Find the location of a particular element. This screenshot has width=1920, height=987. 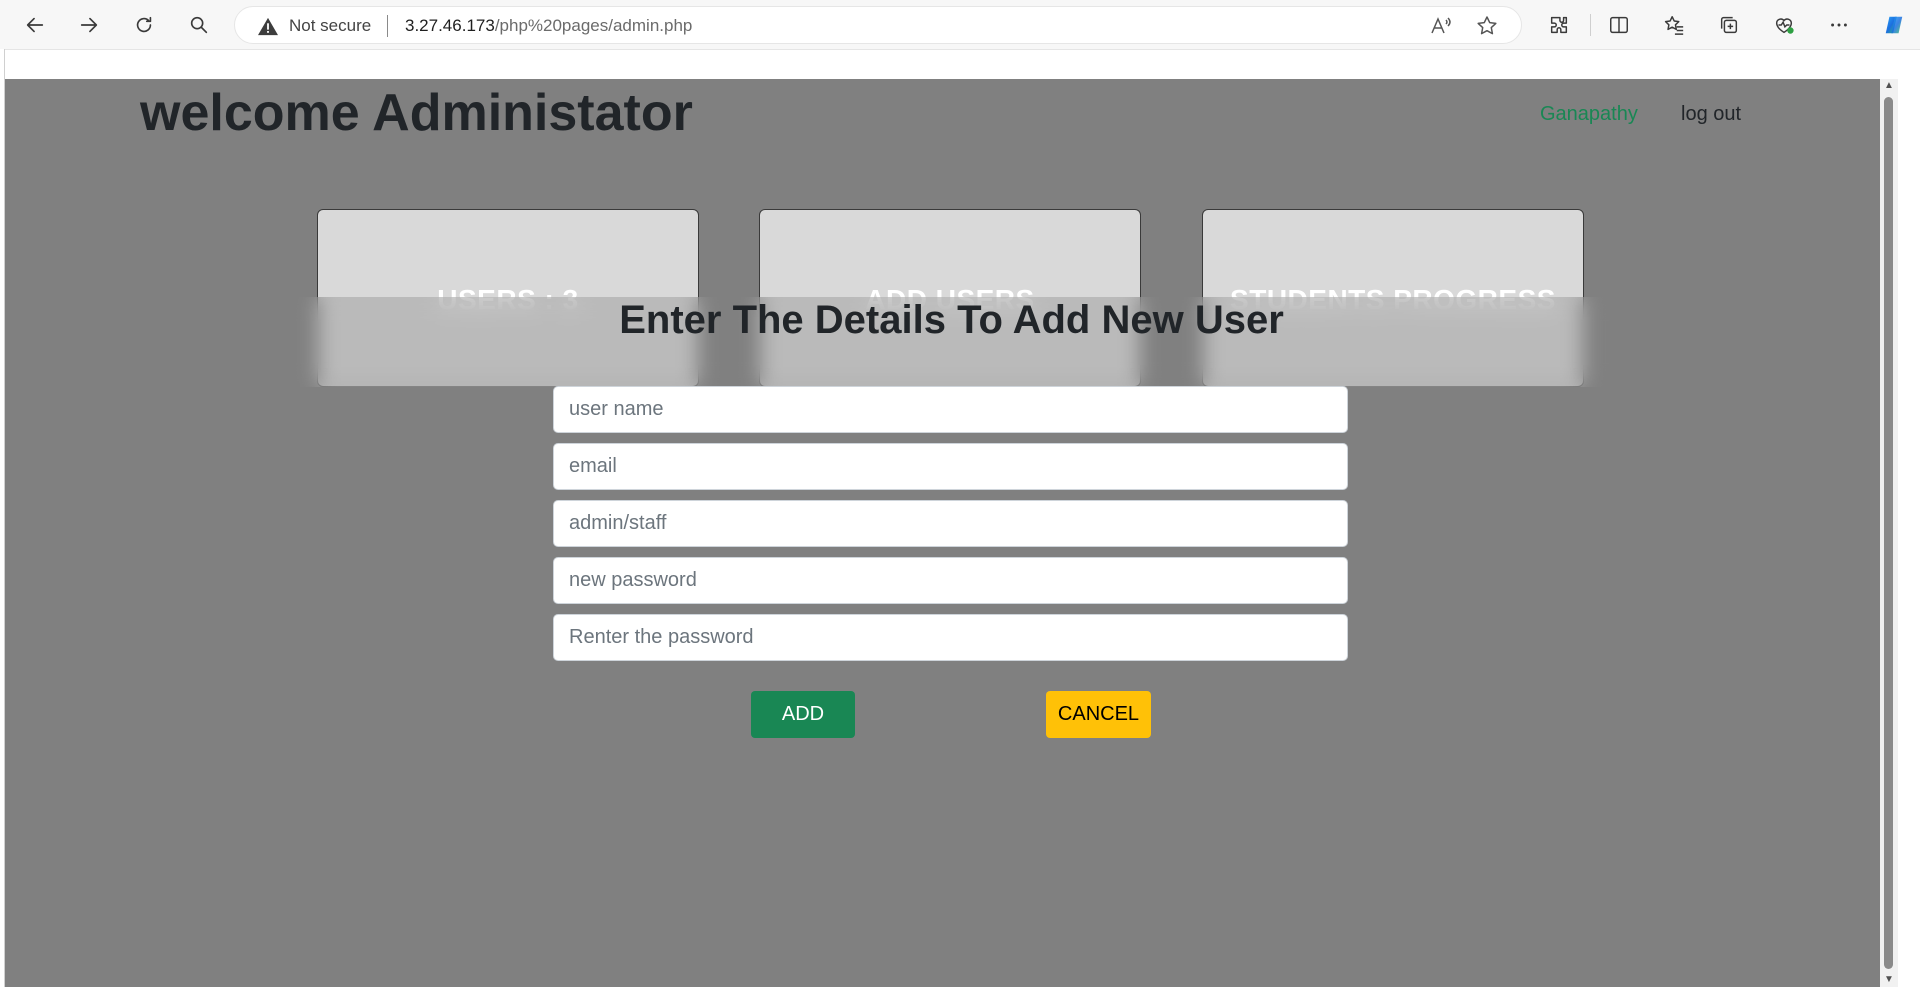

scroll-down-arrow-icon: ▼ is located at coordinates (1889, 980).